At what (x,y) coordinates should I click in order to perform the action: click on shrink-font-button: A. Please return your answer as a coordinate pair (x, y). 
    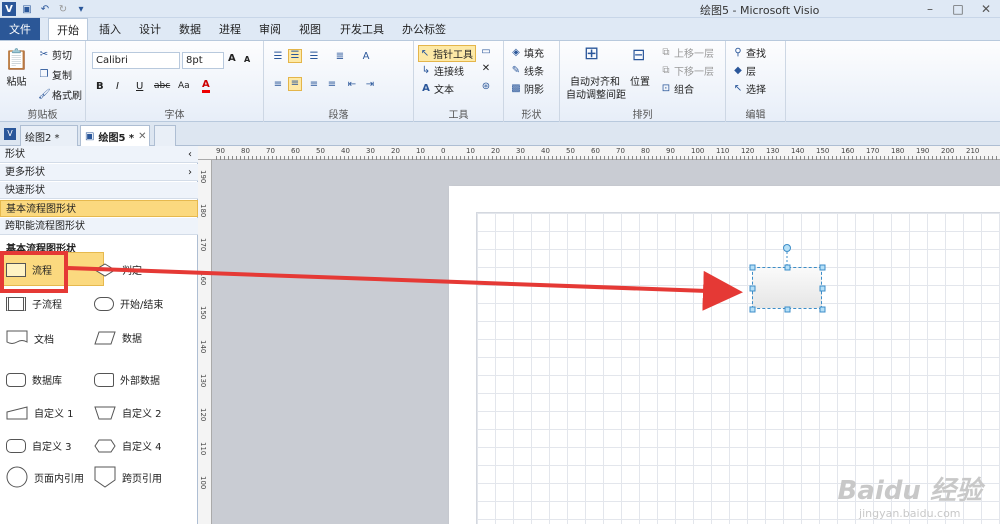
    Looking at the image, I should click on (247, 59).